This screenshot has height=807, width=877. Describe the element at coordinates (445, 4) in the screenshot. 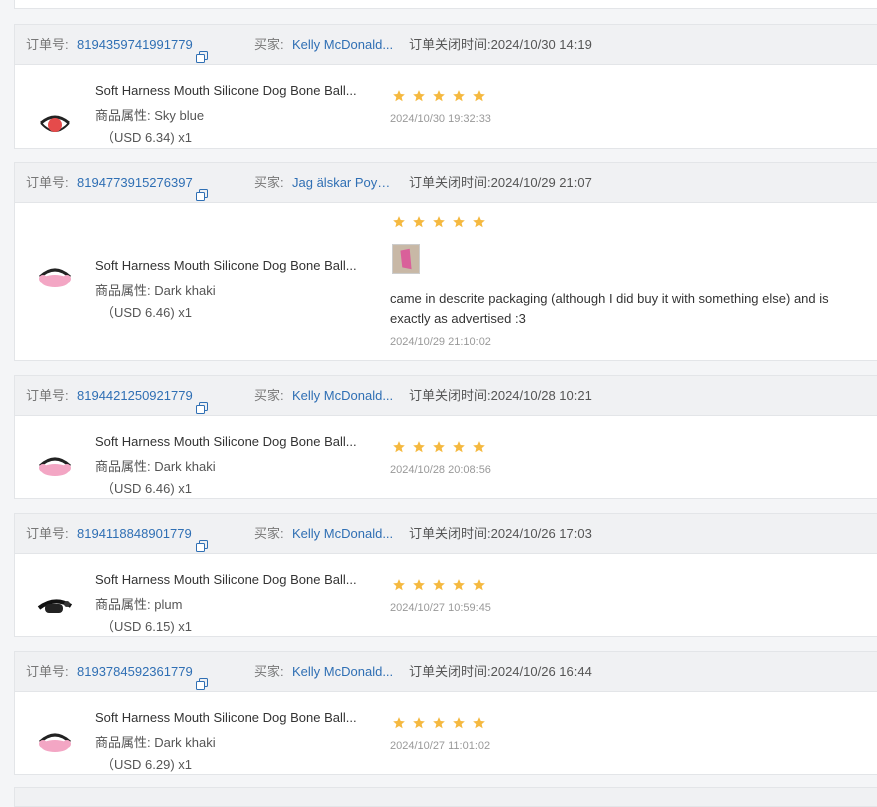

I see `previous-order-card-edge` at that location.